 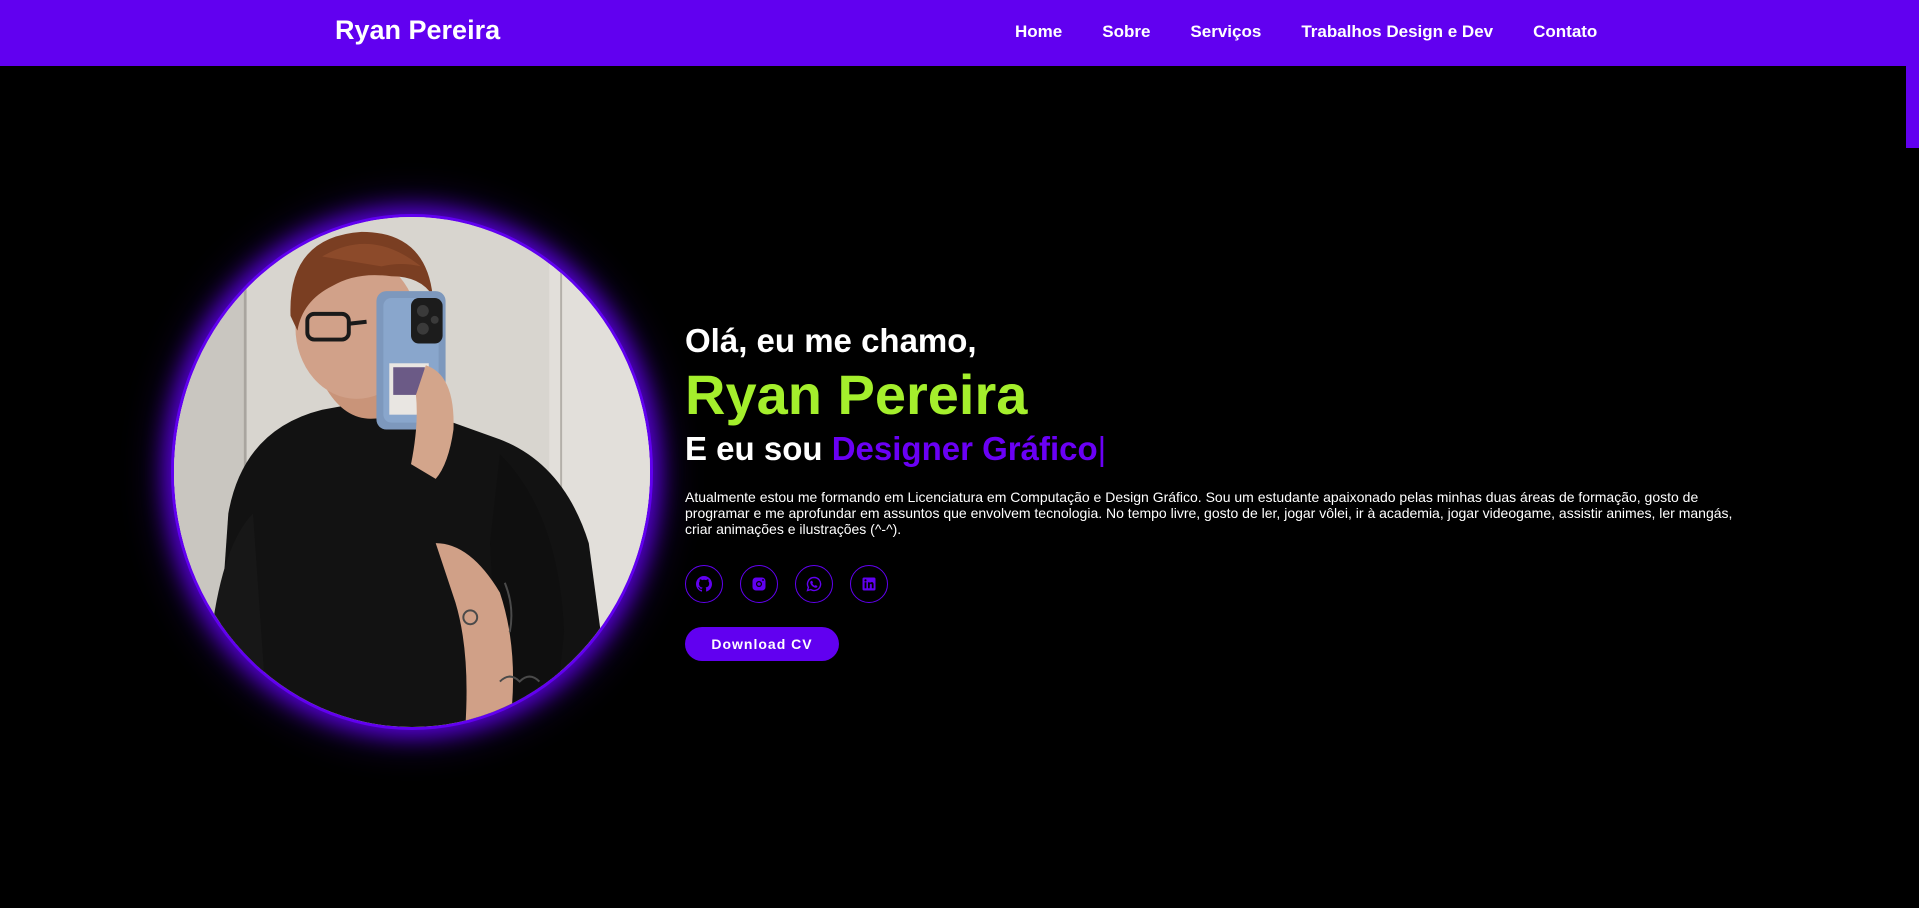 What do you see at coordinates (754, 448) in the screenshot?
I see `role-prefix: E eu sou` at bounding box center [754, 448].